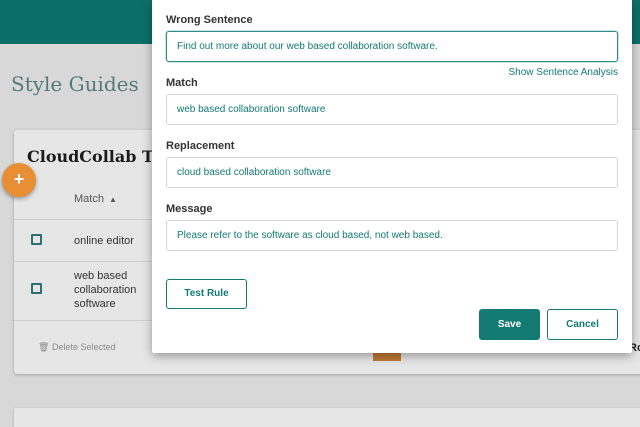 This screenshot has width=640, height=427. I want to click on plus-icon: +, so click(19, 179).